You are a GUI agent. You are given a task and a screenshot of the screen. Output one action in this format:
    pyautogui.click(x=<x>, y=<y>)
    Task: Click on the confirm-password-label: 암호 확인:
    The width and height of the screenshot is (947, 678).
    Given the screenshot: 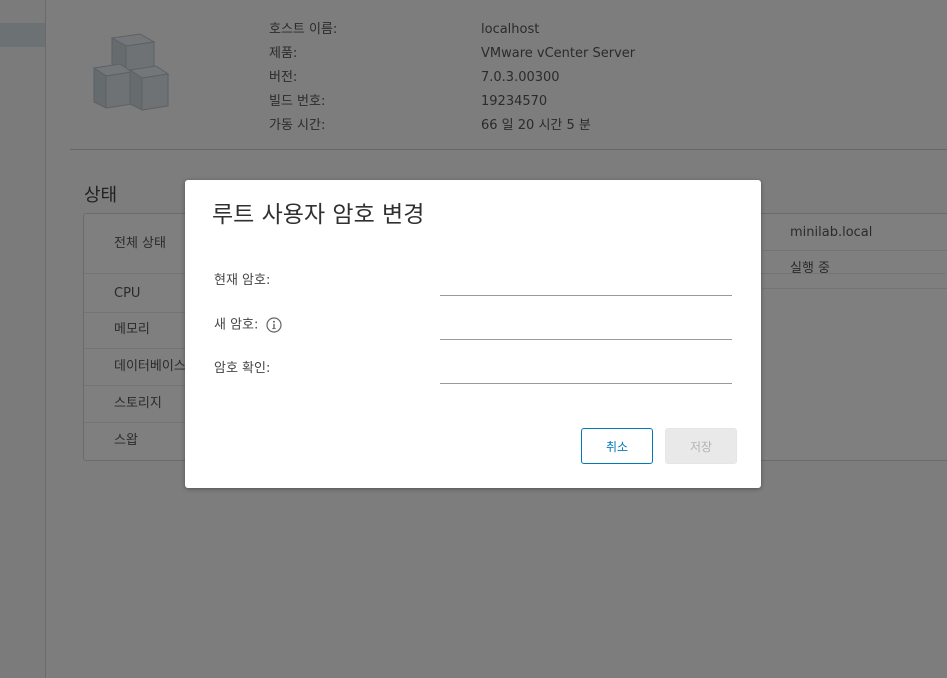 What is the action you would take?
    pyautogui.click(x=242, y=368)
    